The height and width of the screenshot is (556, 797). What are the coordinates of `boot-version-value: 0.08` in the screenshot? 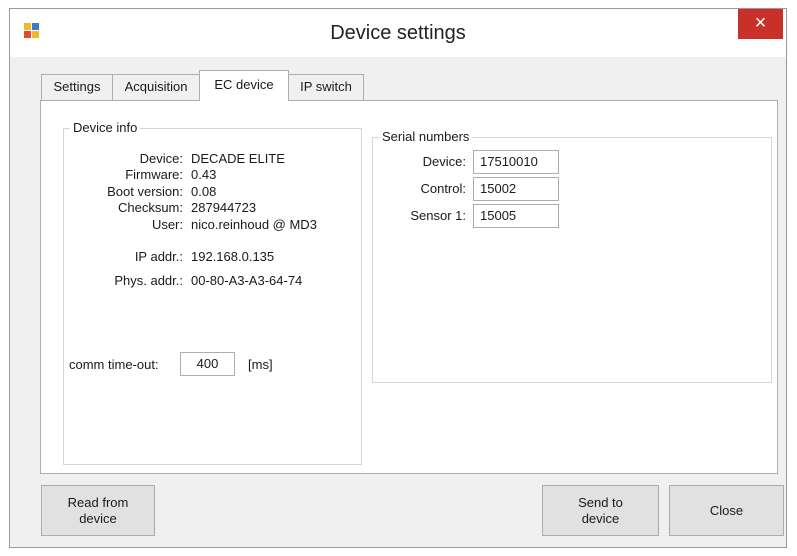 It's located at (204, 191).